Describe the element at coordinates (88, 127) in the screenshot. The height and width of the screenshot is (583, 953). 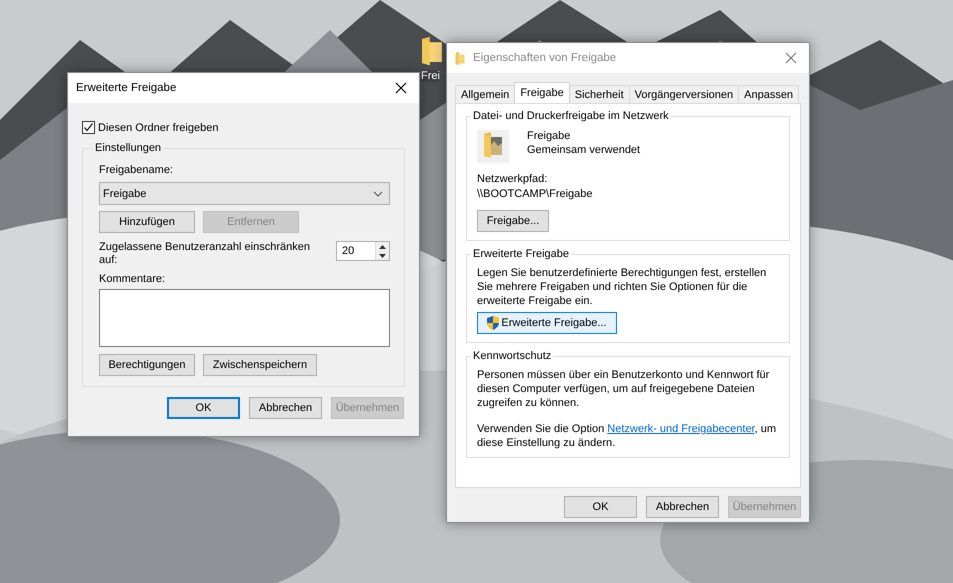
I see `checkbox` at that location.